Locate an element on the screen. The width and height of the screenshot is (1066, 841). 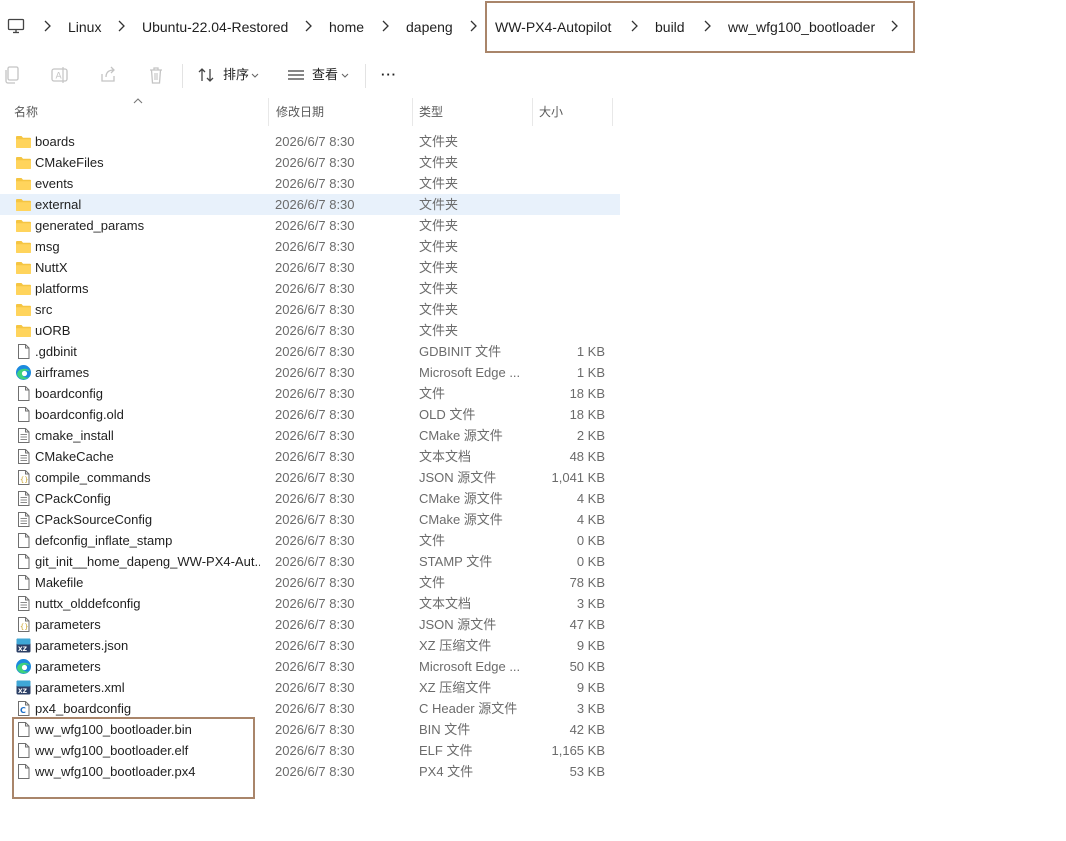
file-name: boardconfig.old is located at coordinates (79, 414).